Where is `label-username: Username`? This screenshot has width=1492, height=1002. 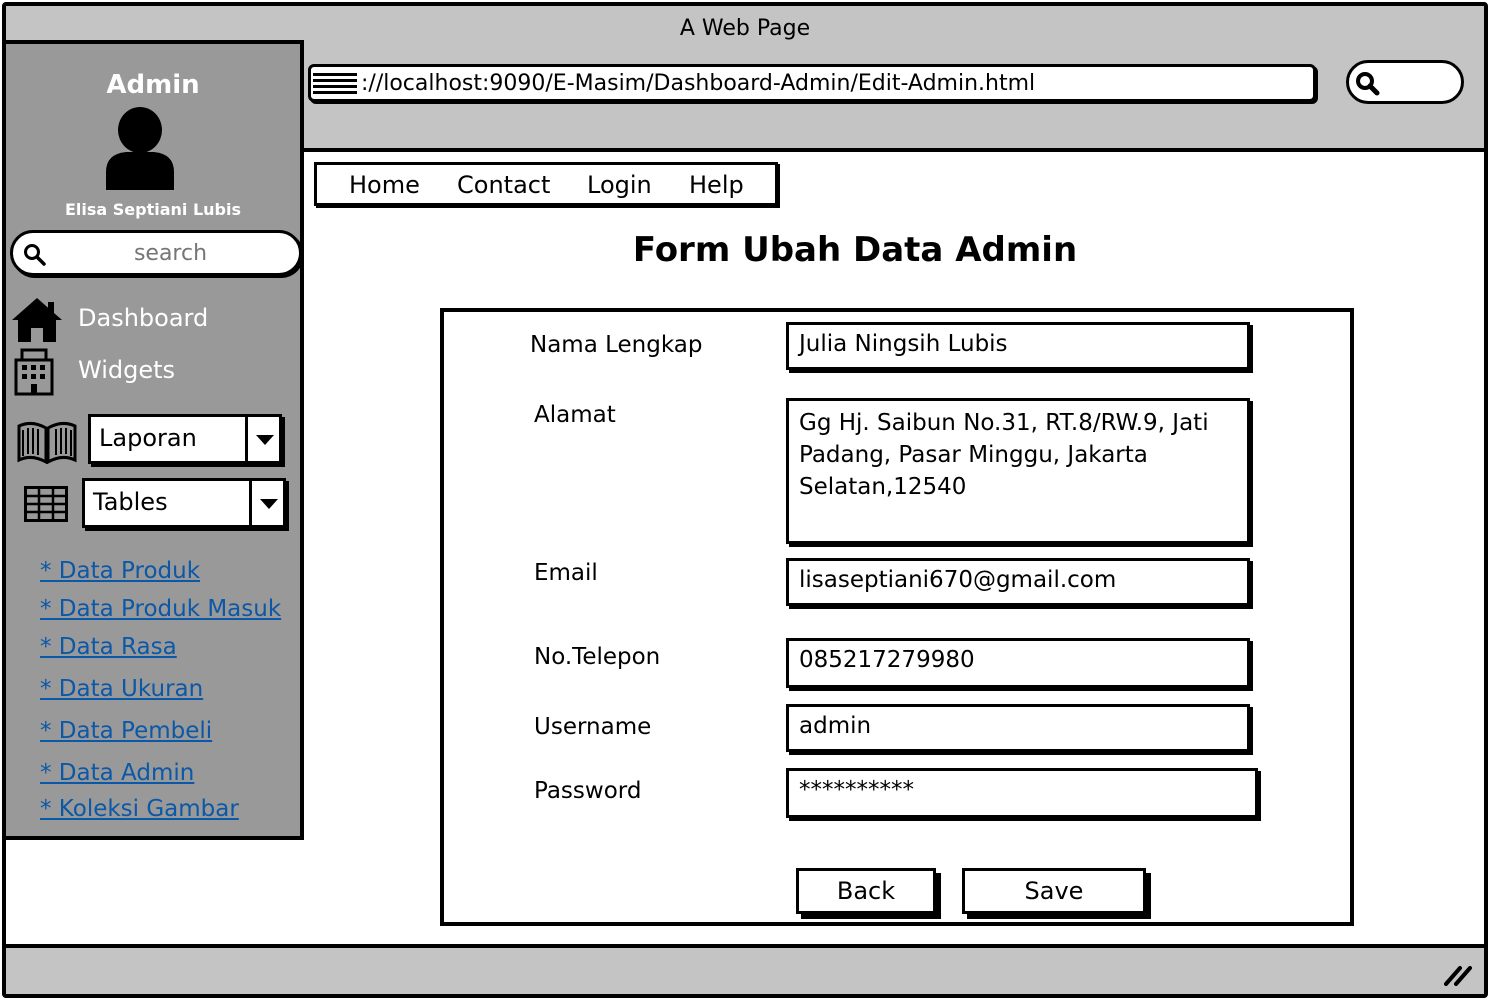
label-username: Username is located at coordinates (593, 727).